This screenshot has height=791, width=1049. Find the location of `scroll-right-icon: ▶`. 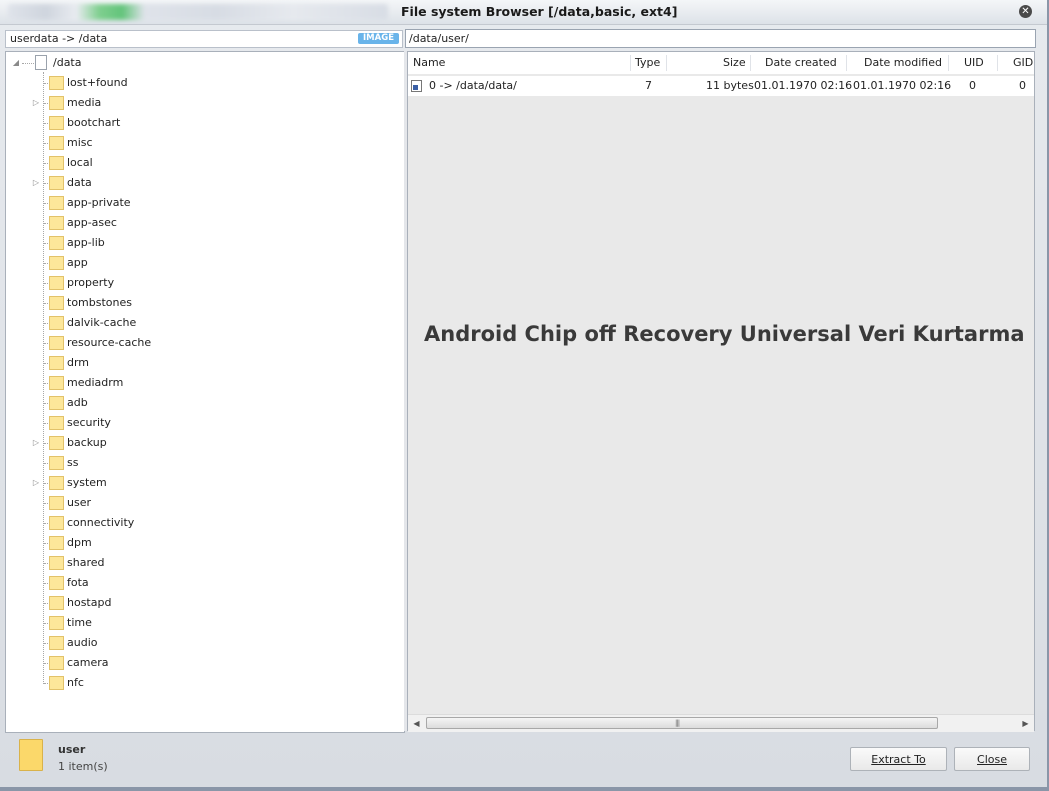

scroll-right-icon: ▶ is located at coordinates (1025, 723).